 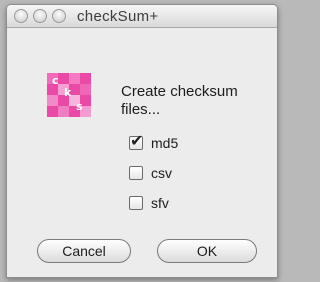 What do you see at coordinates (137, 140) in the screenshot?
I see `checkmark-icon: ✔` at bounding box center [137, 140].